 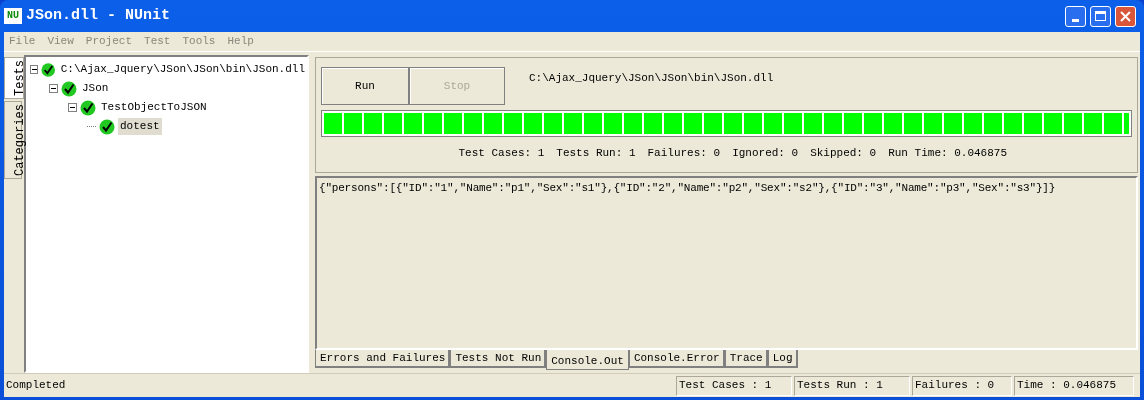 I want to click on output-tab: Tests Not Run, so click(x=498, y=359).